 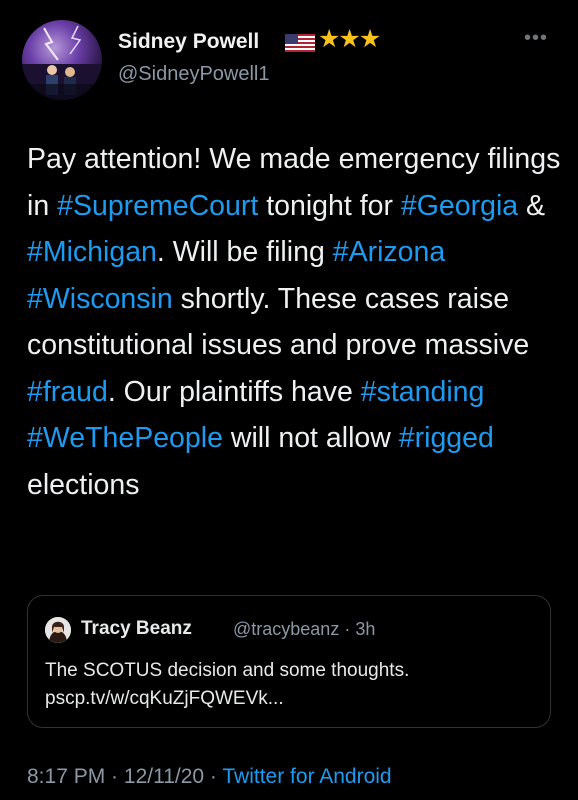 I want to click on tweet-text-segment: &, so click(x=532, y=205).